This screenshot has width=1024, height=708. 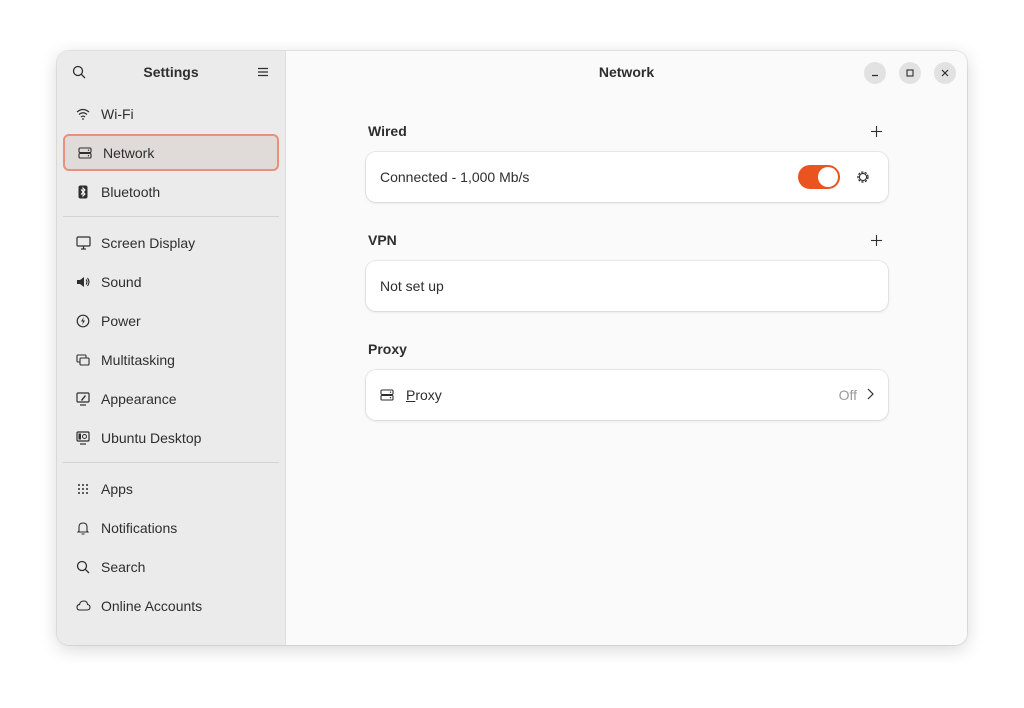 I want to click on display-icon, so click(x=83, y=243).